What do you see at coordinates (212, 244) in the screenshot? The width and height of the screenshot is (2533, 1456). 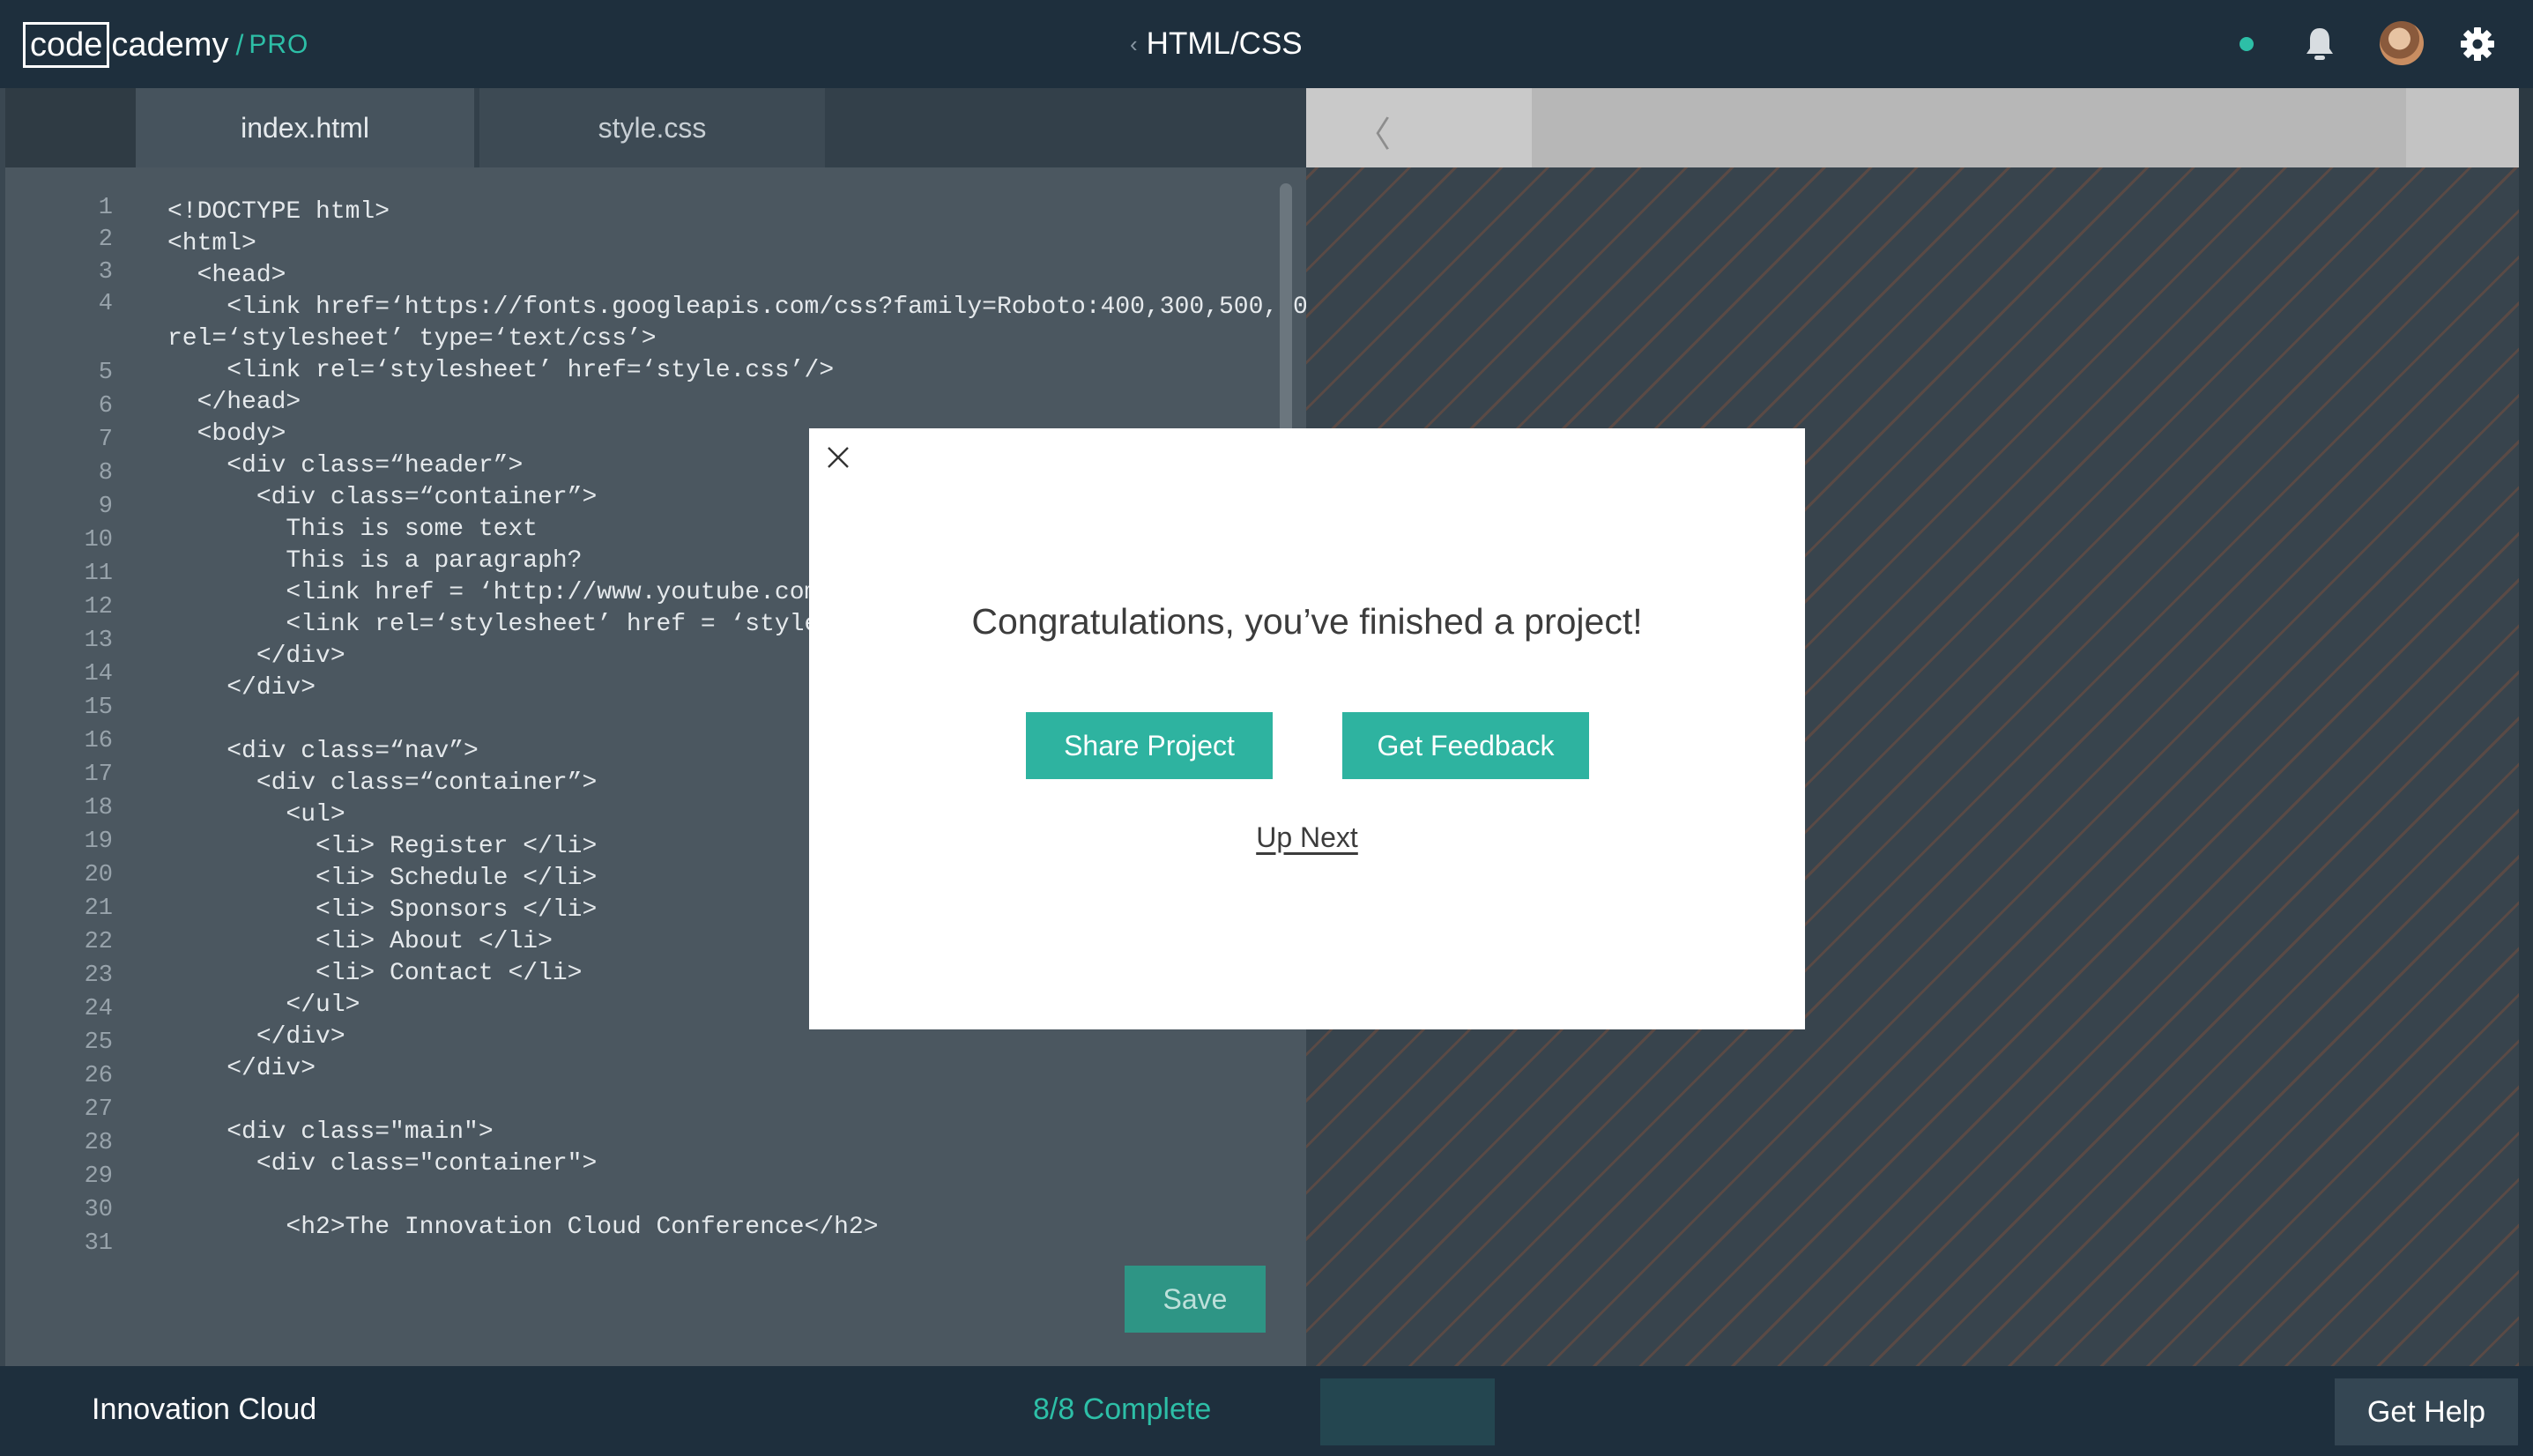 I see `code-line: <html>` at bounding box center [212, 244].